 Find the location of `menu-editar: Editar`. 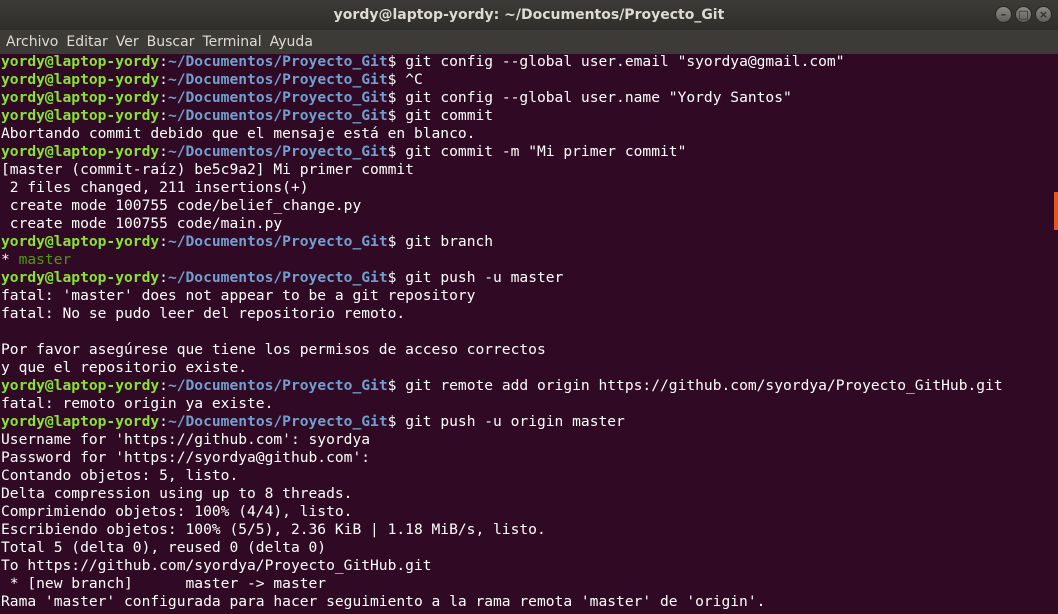

menu-editar: Editar is located at coordinates (86, 42).